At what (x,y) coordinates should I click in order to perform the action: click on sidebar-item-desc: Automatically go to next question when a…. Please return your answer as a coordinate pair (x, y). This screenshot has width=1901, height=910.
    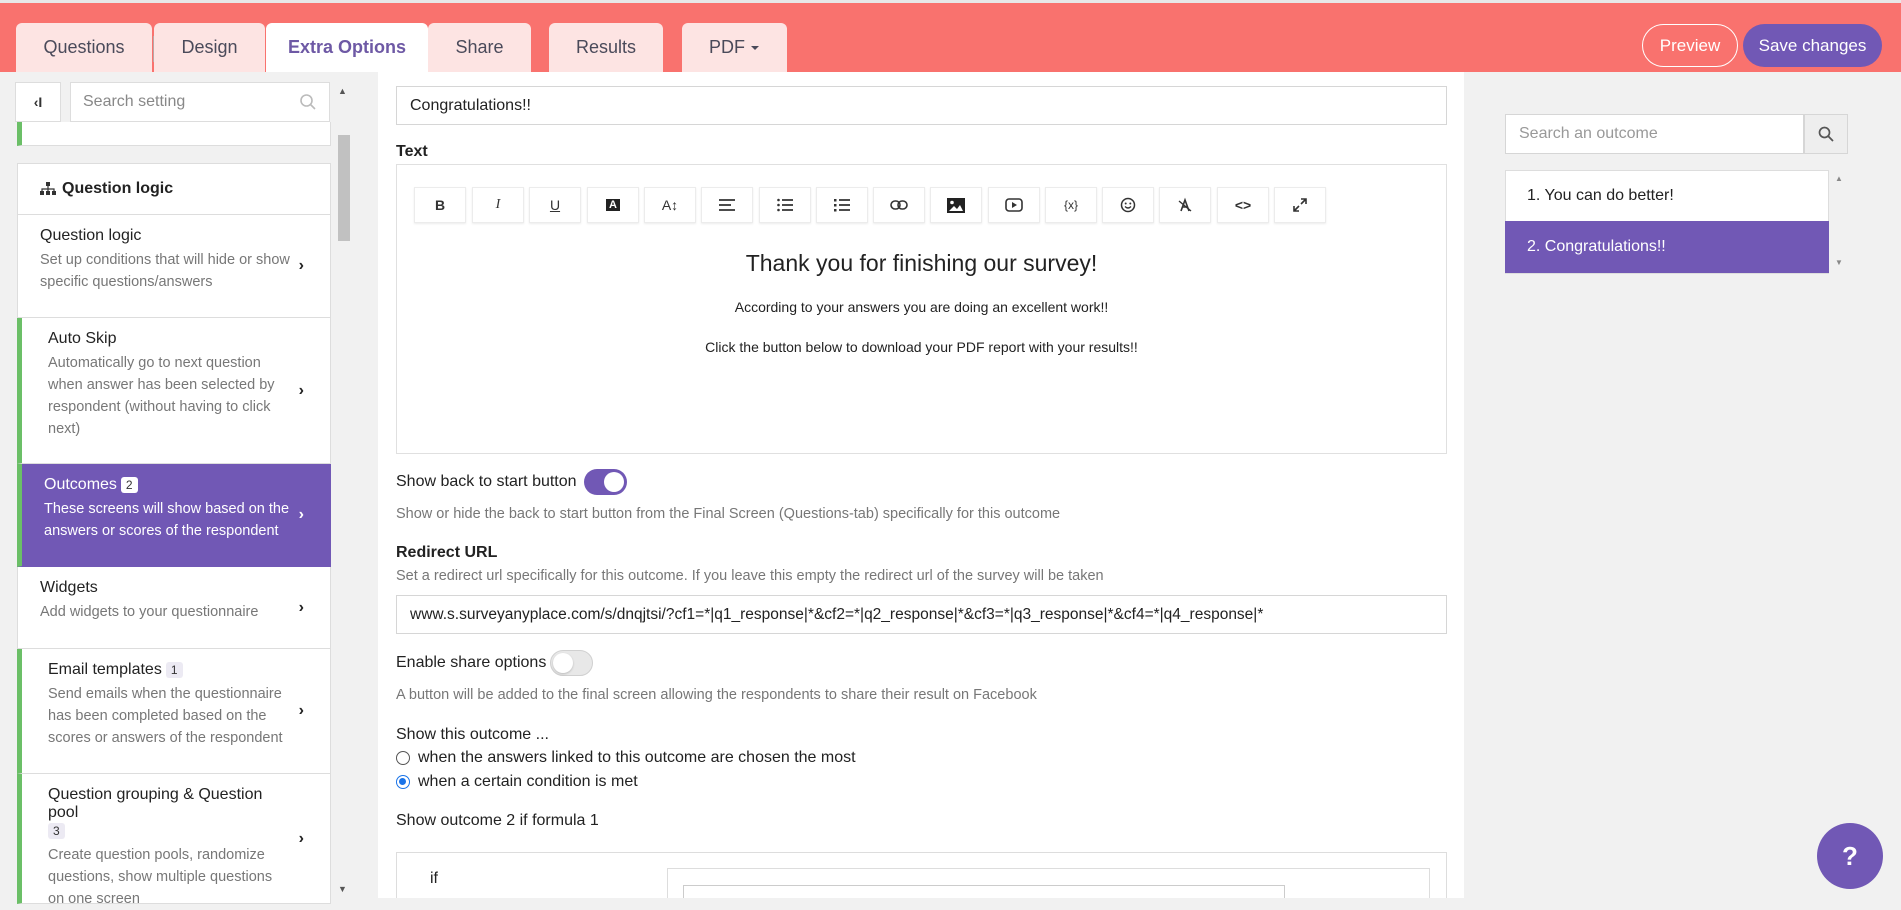
    Looking at the image, I should click on (161, 396).